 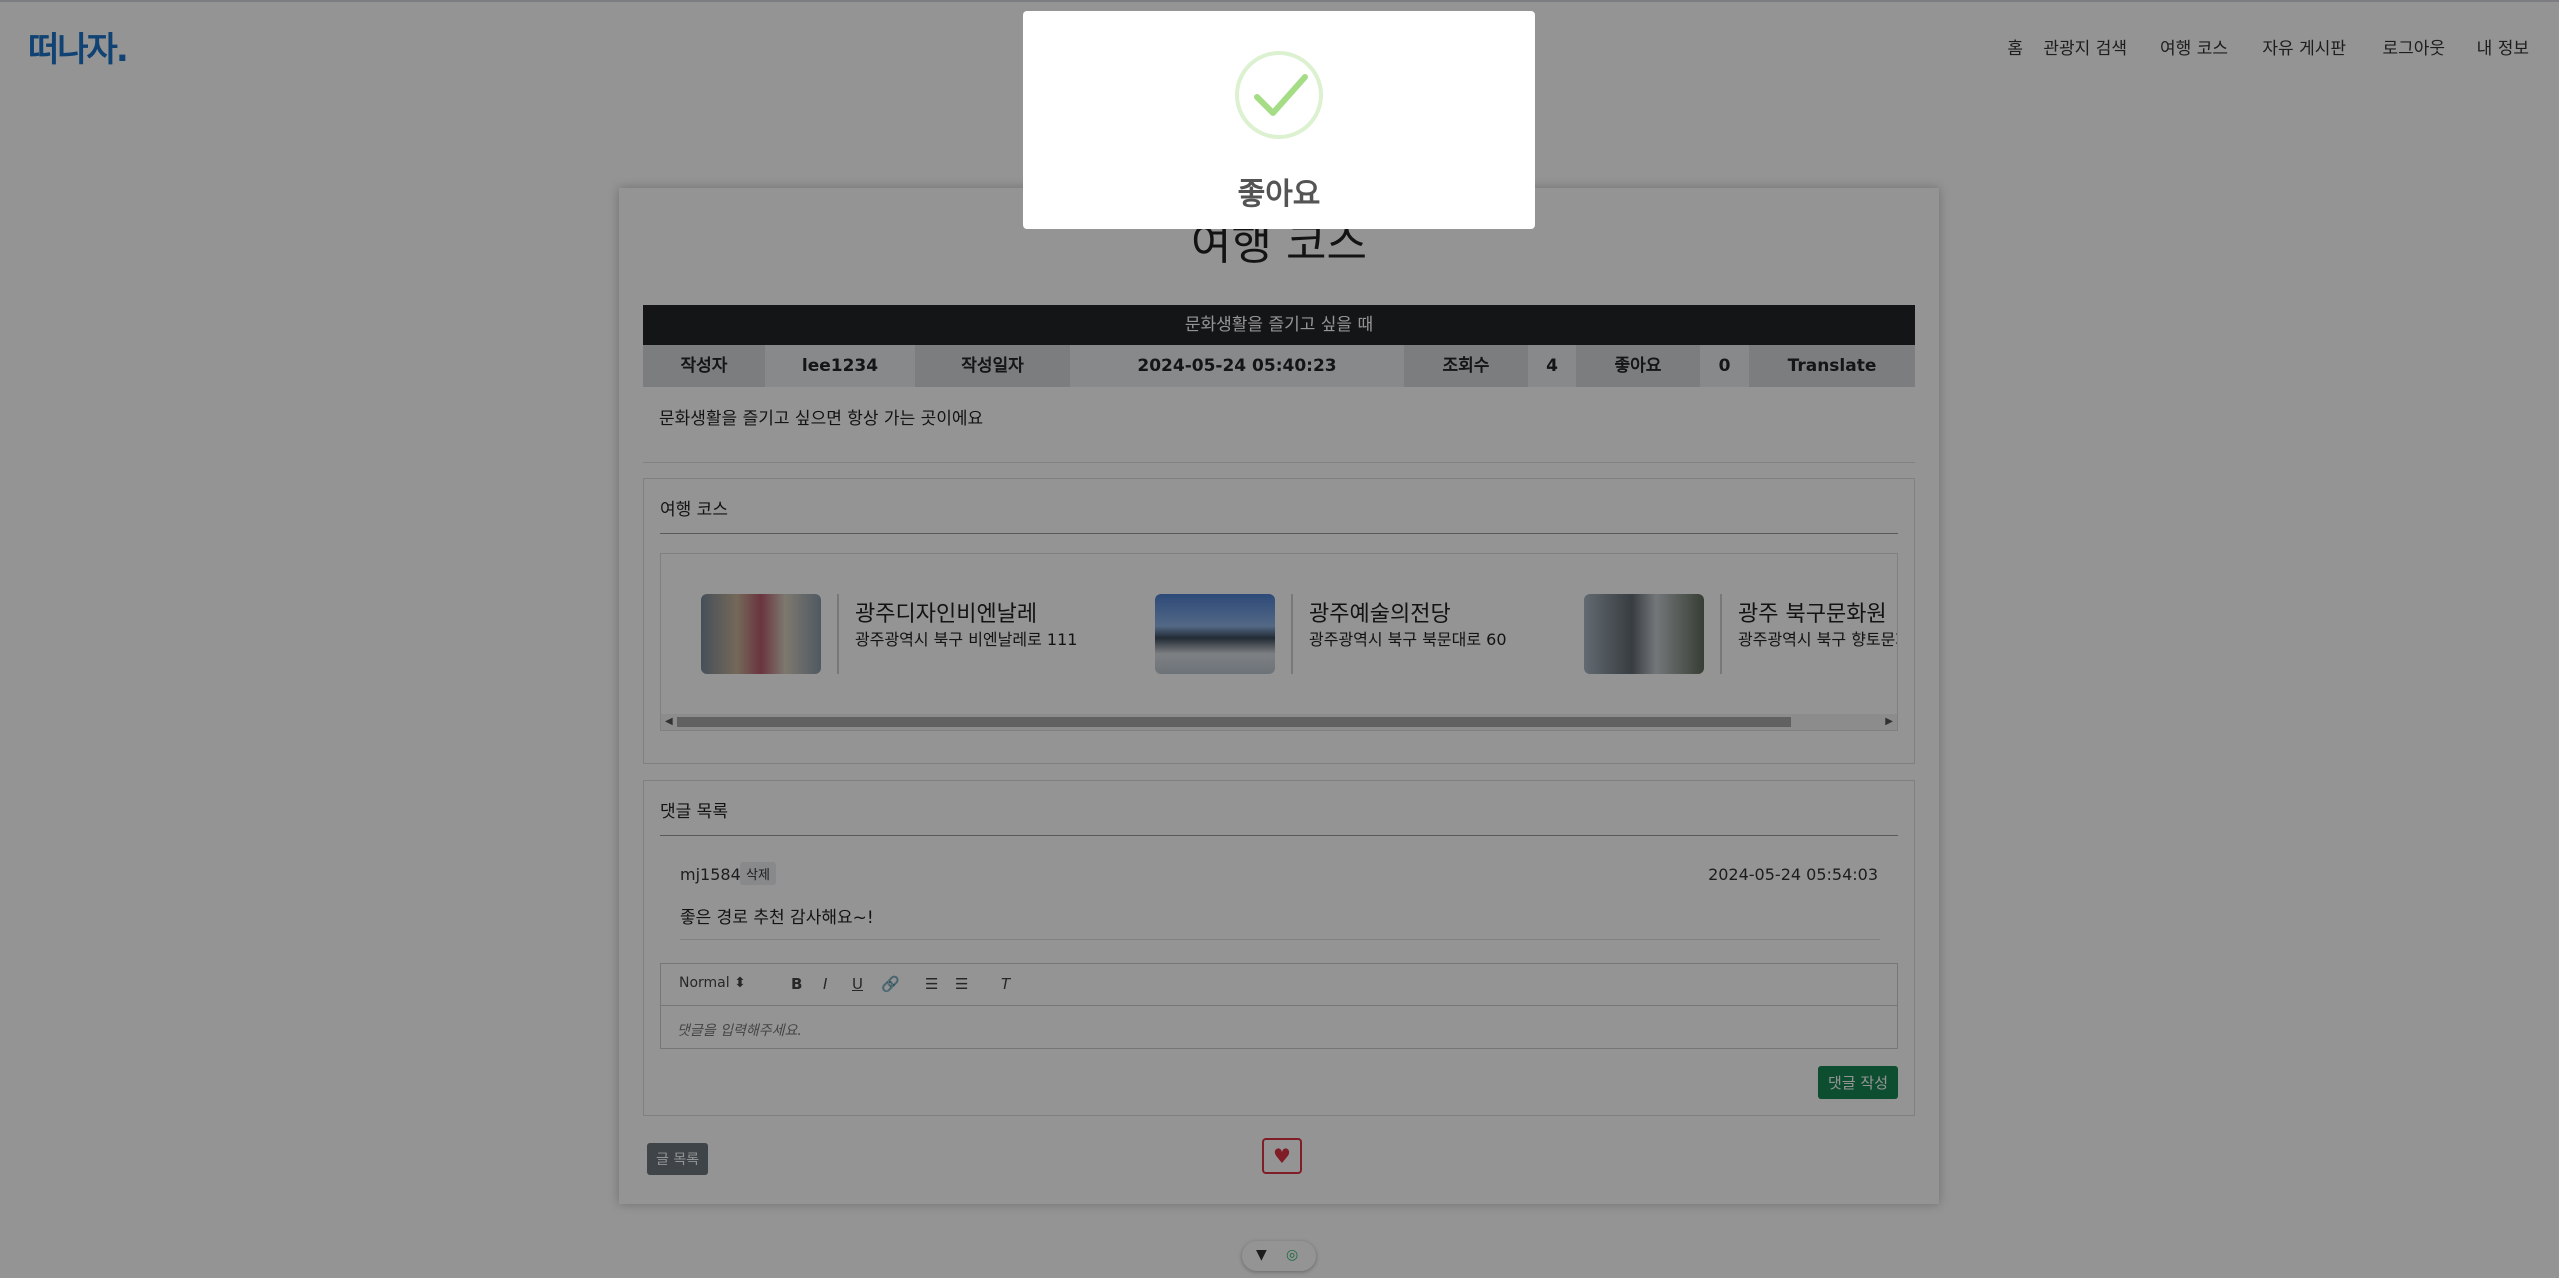 I want to click on modal-title: 좋아요, so click(x=1279, y=194).